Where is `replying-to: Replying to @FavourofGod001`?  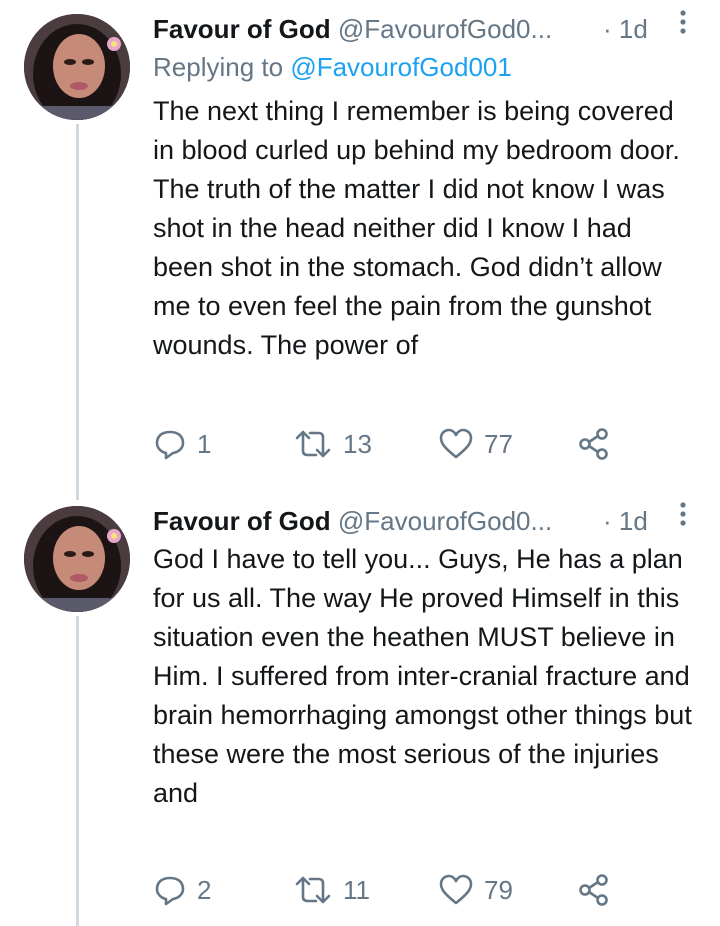
replying-to: Replying to @FavourofGod001 is located at coordinates (332, 67).